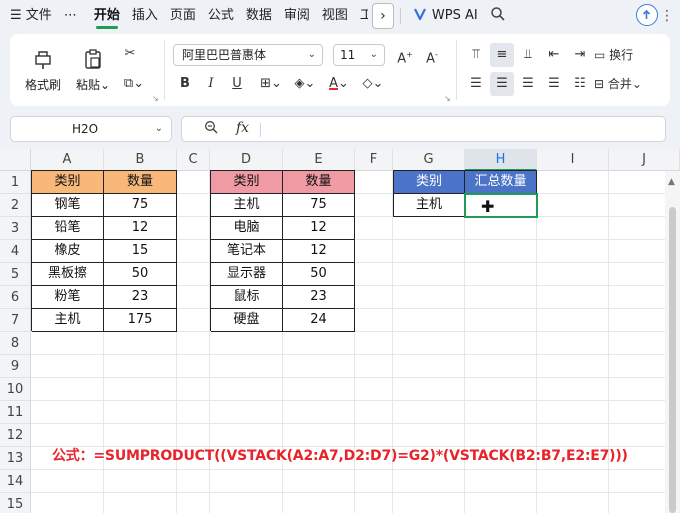 The width and height of the screenshot is (680, 513). I want to click on tab-page: 页面, so click(183, 16).